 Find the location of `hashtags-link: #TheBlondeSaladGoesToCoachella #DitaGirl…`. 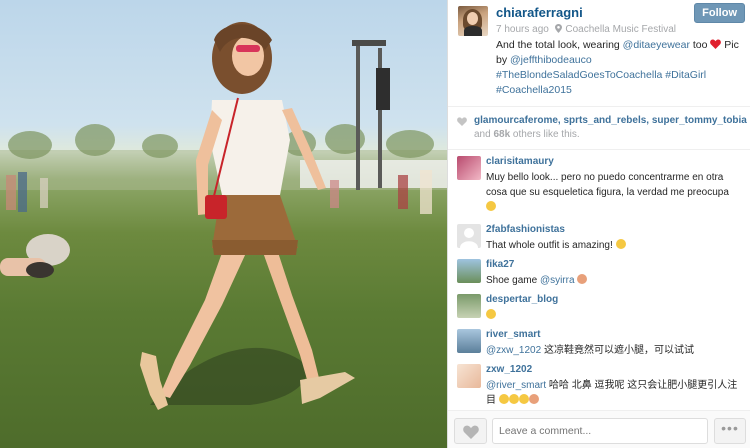

hashtags-link: #TheBlondeSaladGoesToCoachella #DitaGirl… is located at coordinates (601, 82).